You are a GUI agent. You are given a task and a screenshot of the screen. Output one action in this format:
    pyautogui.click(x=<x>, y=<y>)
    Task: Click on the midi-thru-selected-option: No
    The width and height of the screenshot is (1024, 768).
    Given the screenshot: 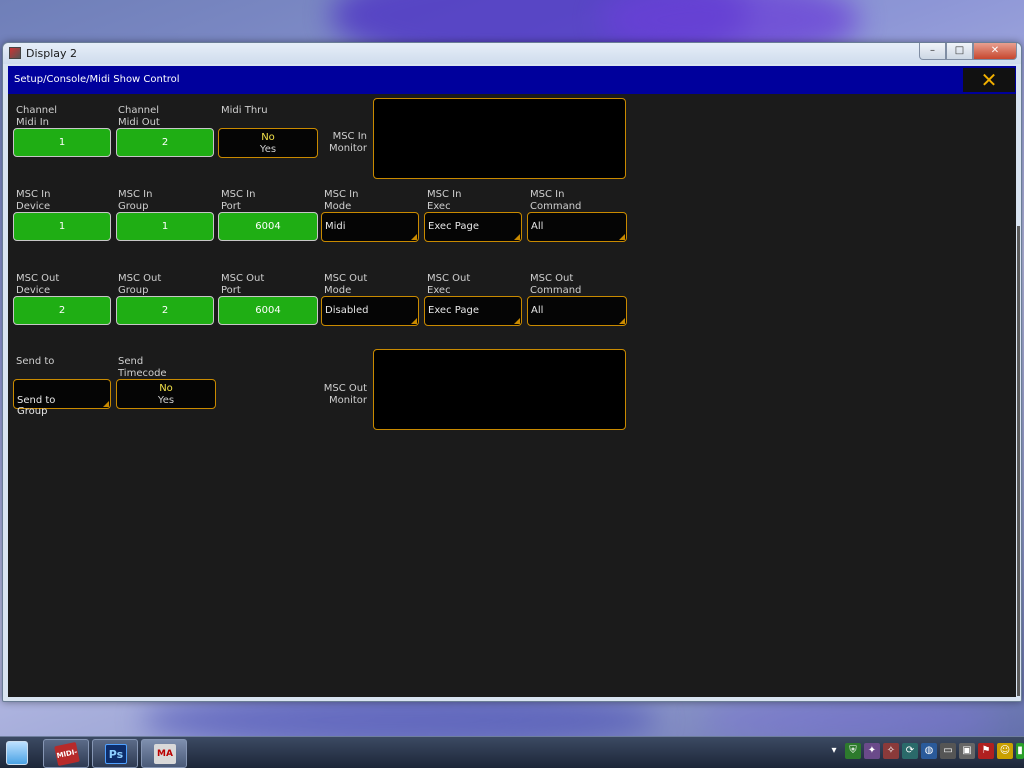 What is the action you would take?
    pyautogui.click(x=268, y=137)
    